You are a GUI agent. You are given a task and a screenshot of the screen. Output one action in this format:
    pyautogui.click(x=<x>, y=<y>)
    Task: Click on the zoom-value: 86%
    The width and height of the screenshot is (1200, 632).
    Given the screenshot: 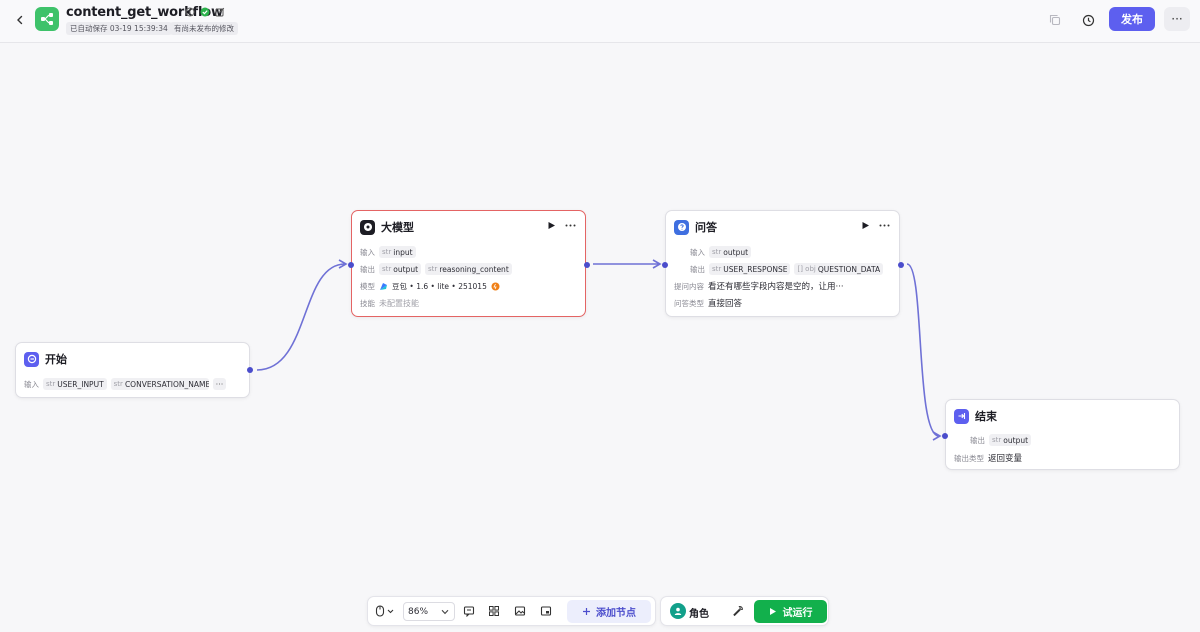 What is the action you would take?
    pyautogui.click(x=418, y=611)
    